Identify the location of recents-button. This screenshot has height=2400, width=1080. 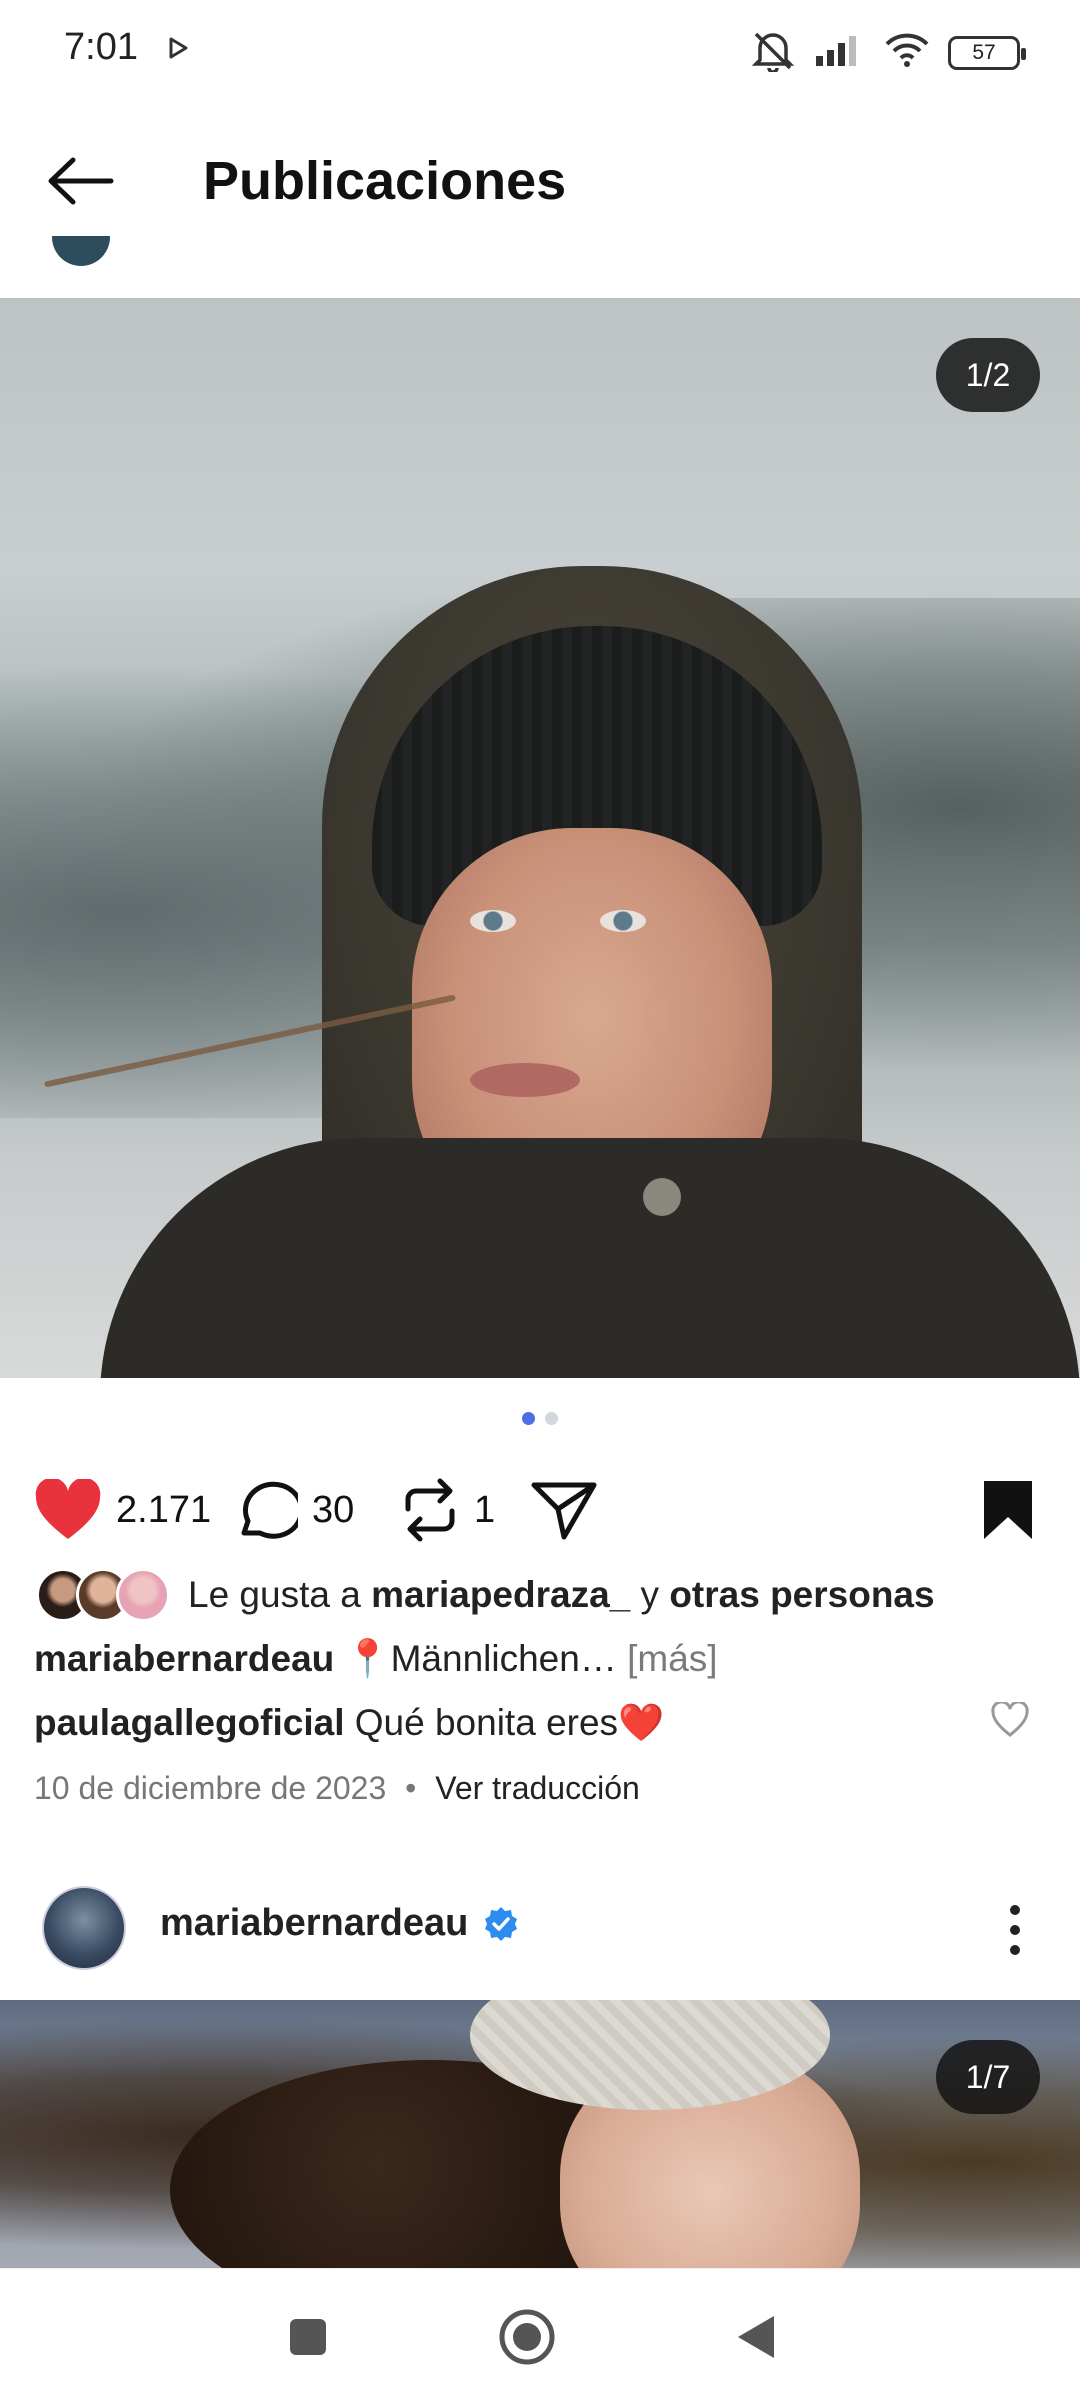
(308, 2337).